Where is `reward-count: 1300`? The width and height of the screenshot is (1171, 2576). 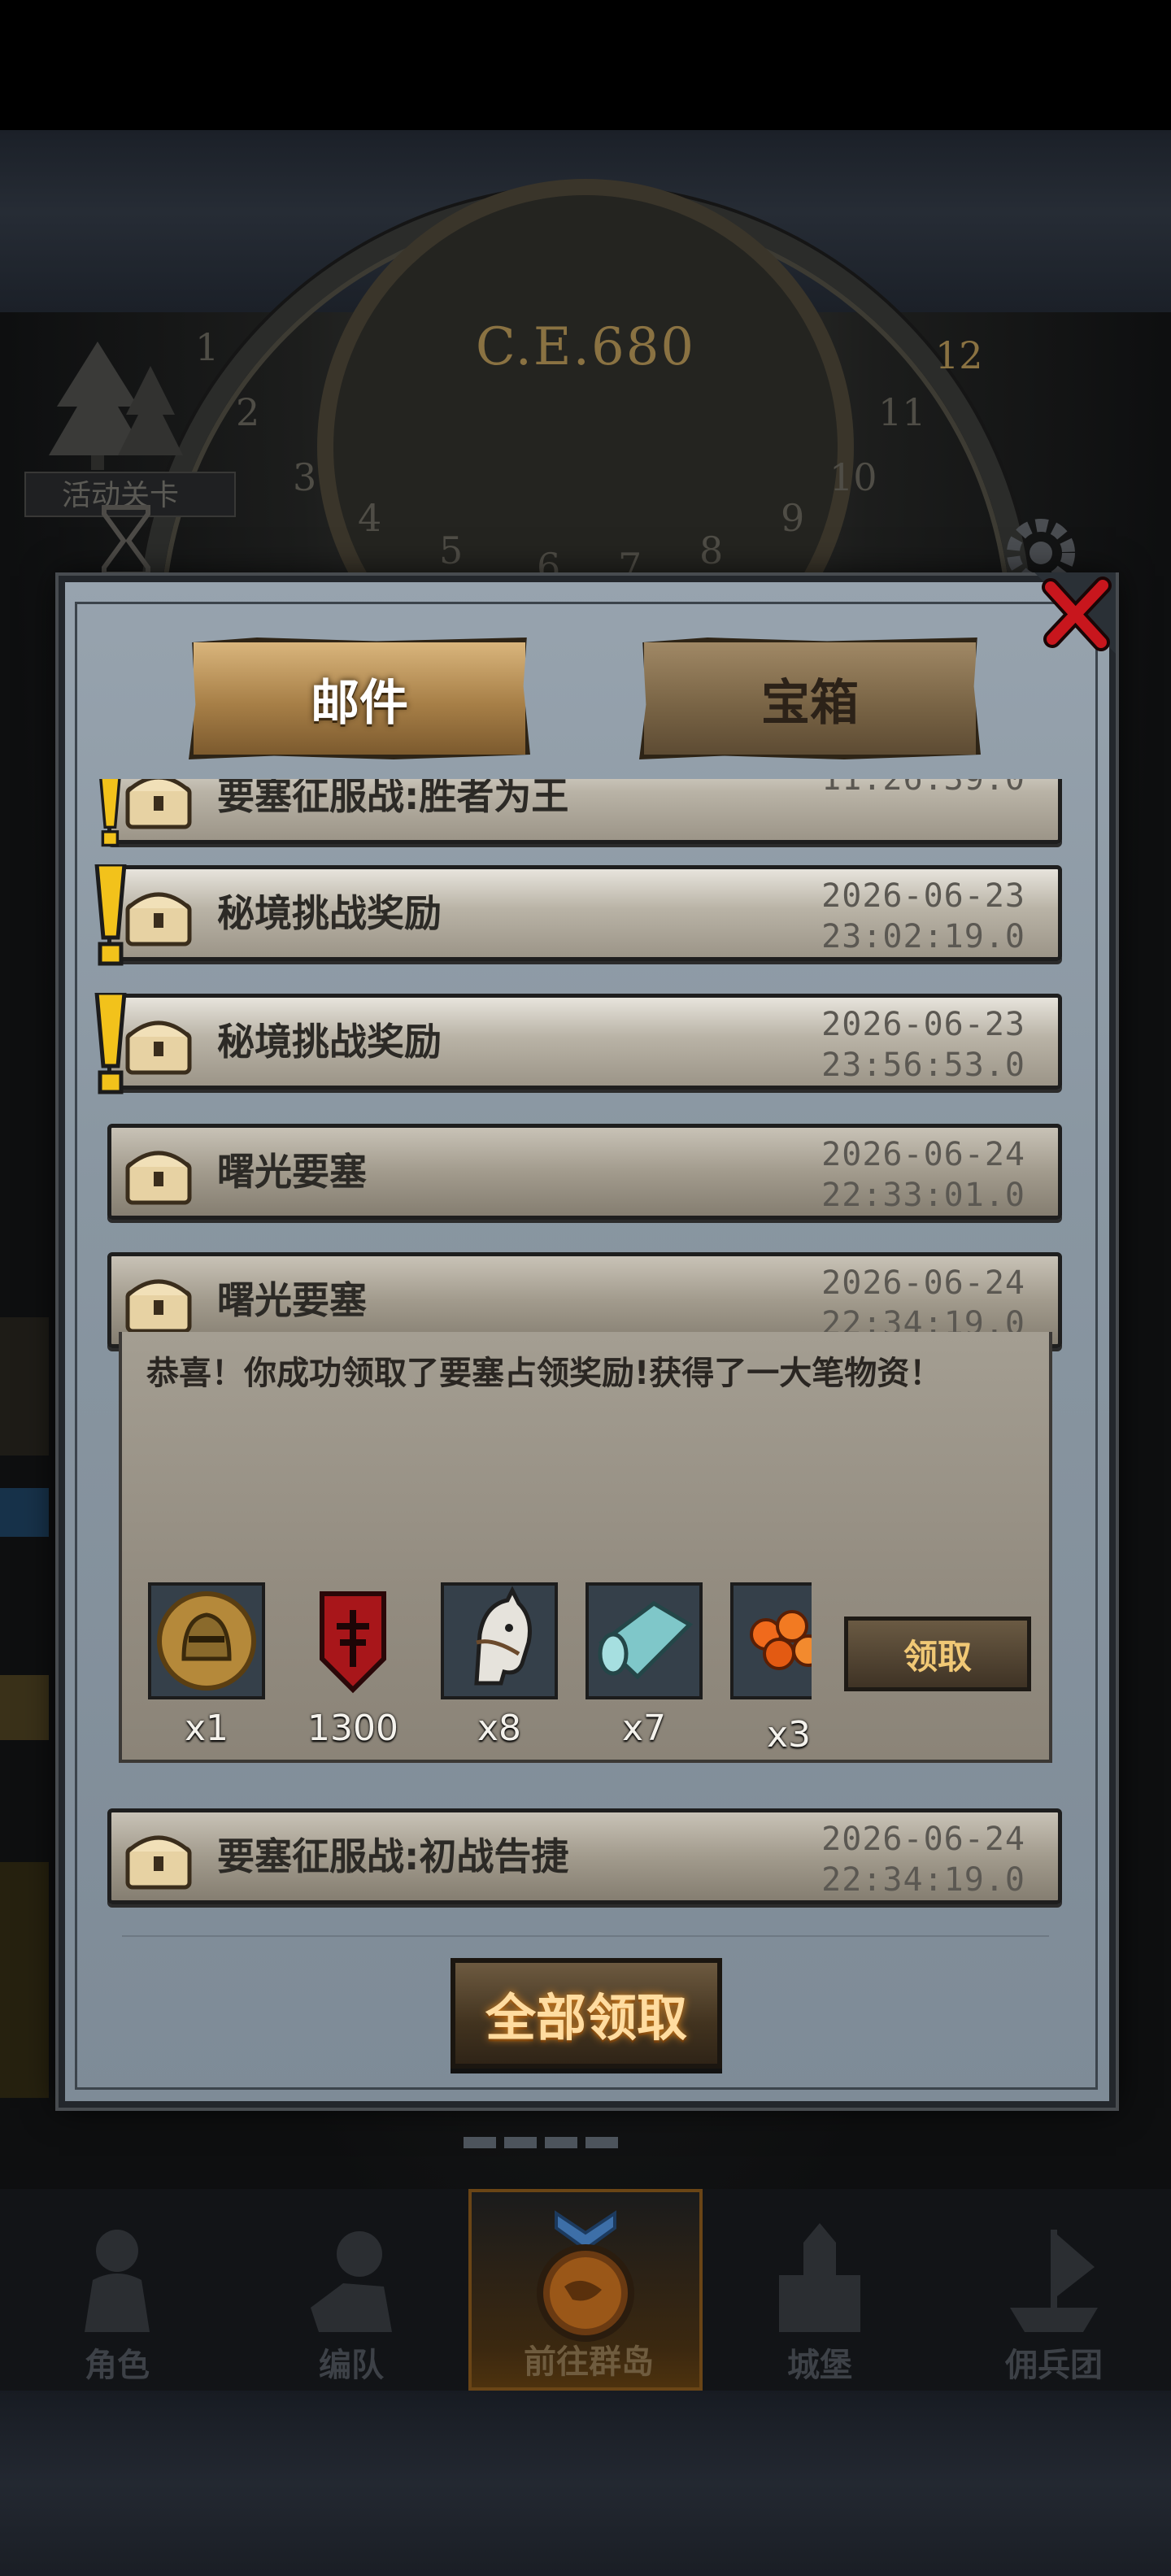
reward-count: 1300 is located at coordinates (353, 1729).